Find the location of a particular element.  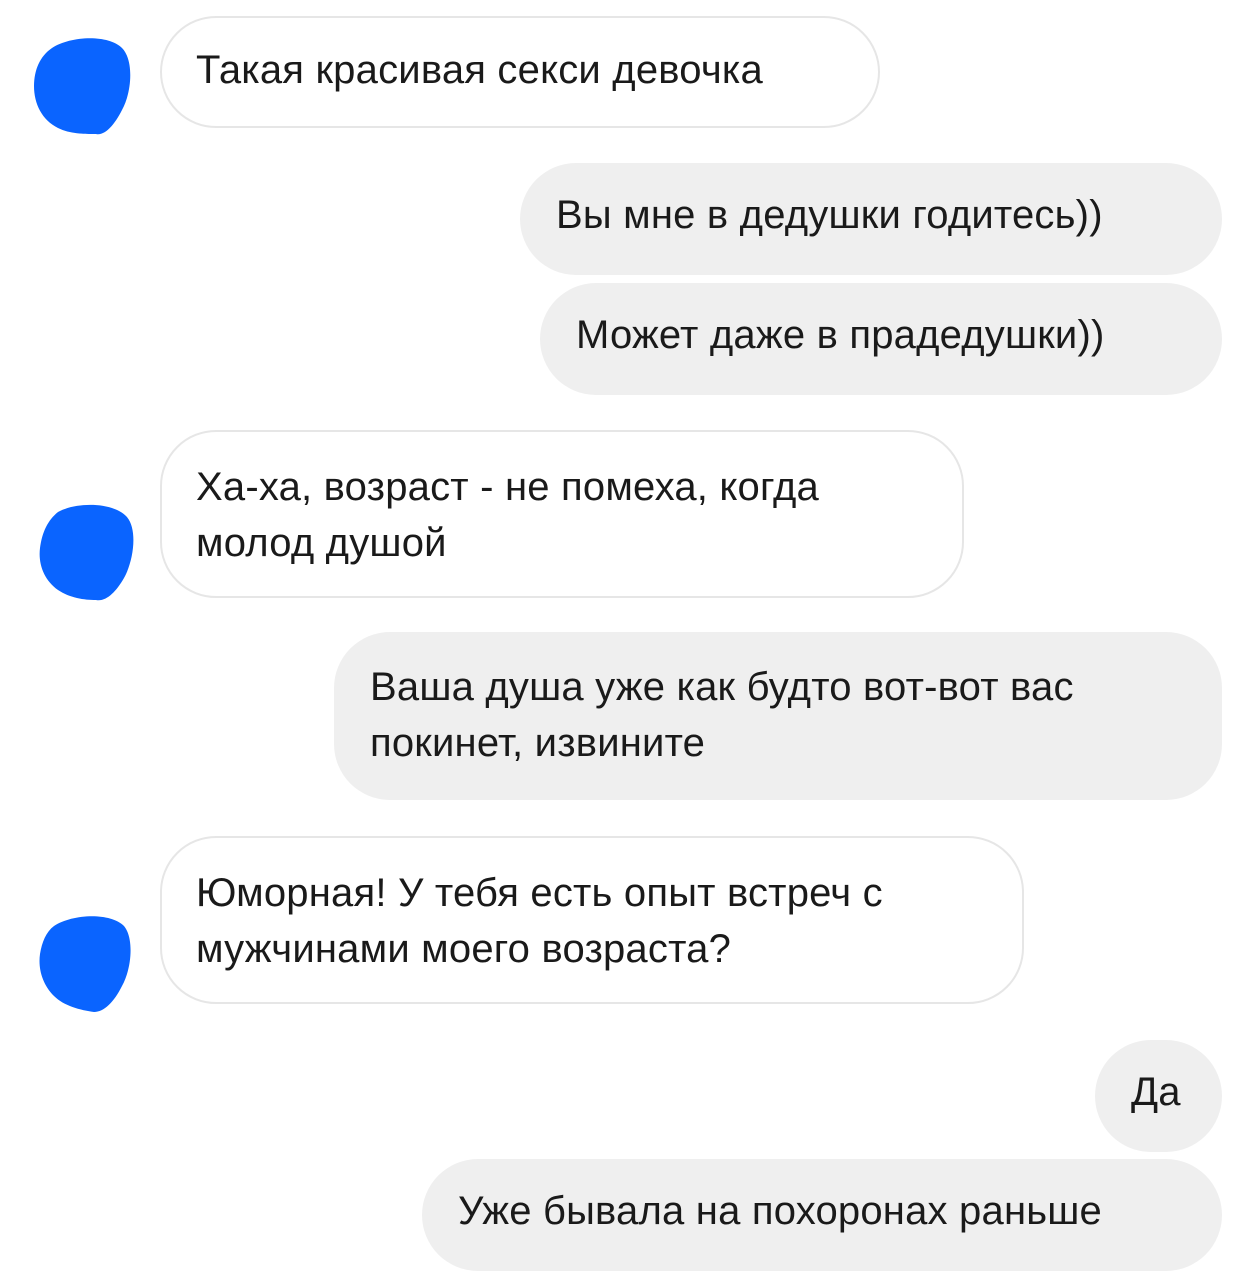

message-text-line-1: Юморная! У тебя есть опыт встреч с is located at coordinates (539, 893).